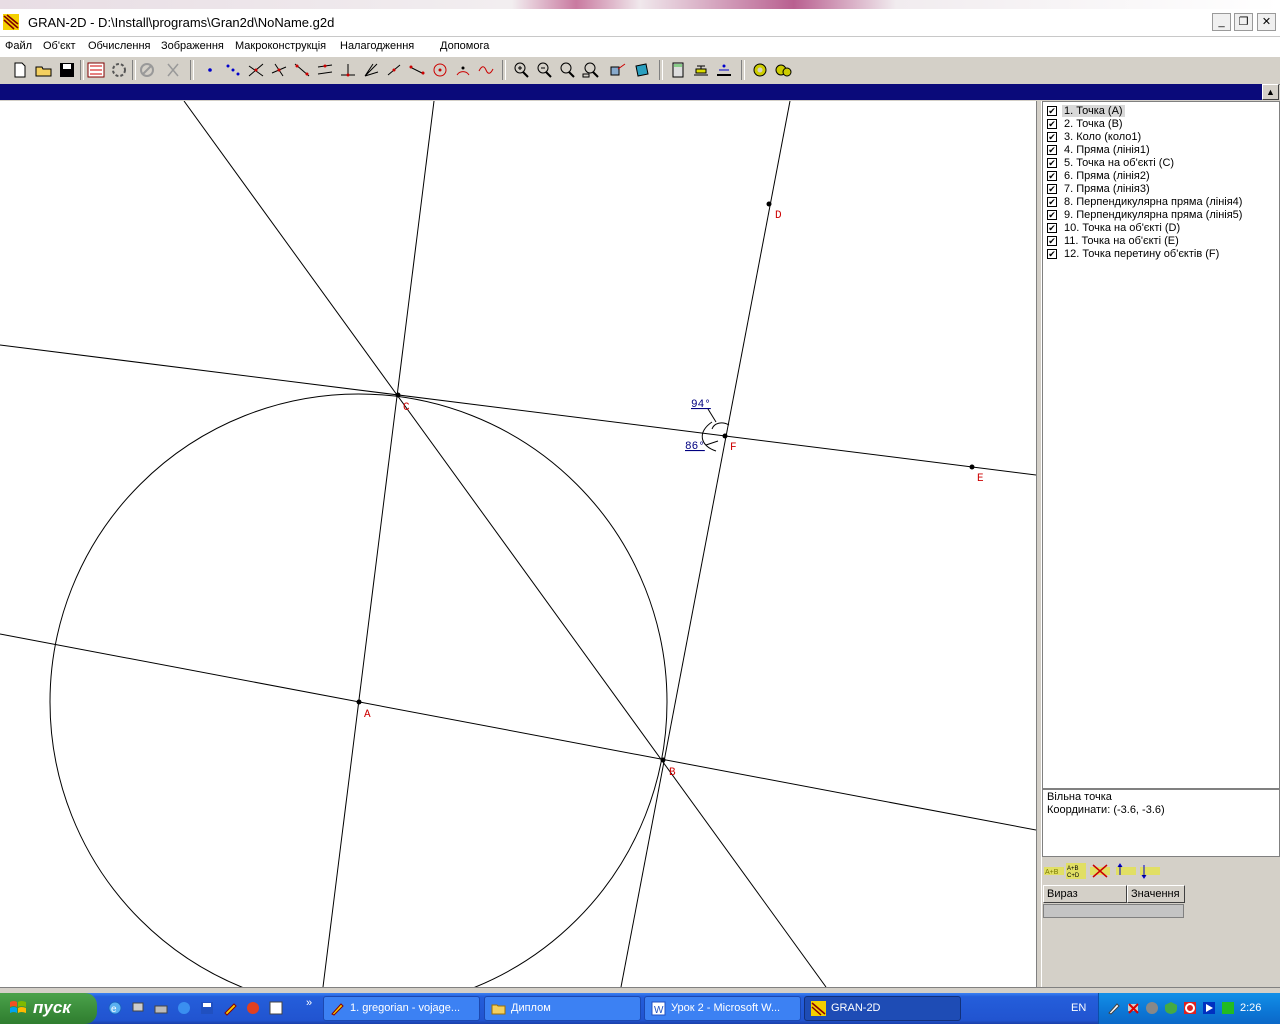 The image size is (1280, 1024). What do you see at coordinates (760, 70) in the screenshot?
I see `macro-run-icon` at bounding box center [760, 70].